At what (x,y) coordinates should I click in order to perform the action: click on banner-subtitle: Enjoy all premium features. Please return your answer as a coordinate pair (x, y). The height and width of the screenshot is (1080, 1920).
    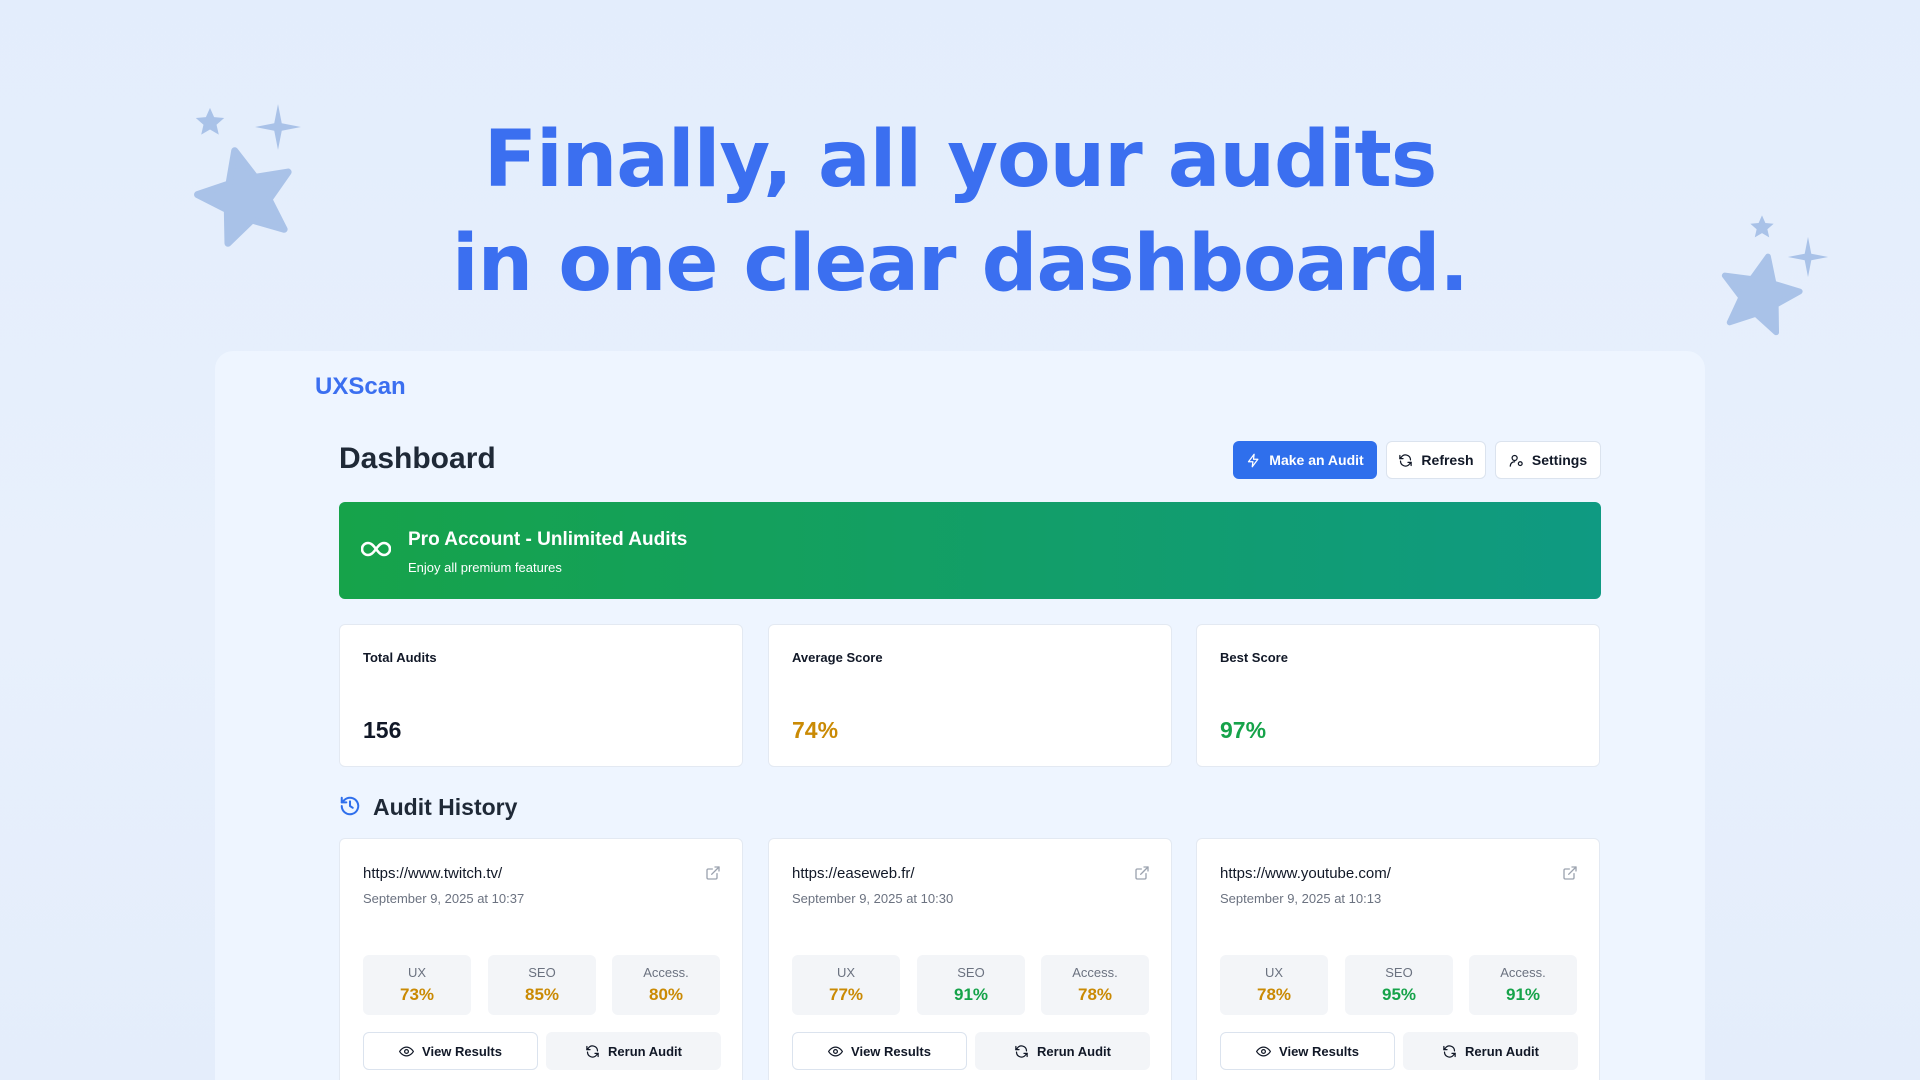
    Looking at the image, I should click on (485, 567).